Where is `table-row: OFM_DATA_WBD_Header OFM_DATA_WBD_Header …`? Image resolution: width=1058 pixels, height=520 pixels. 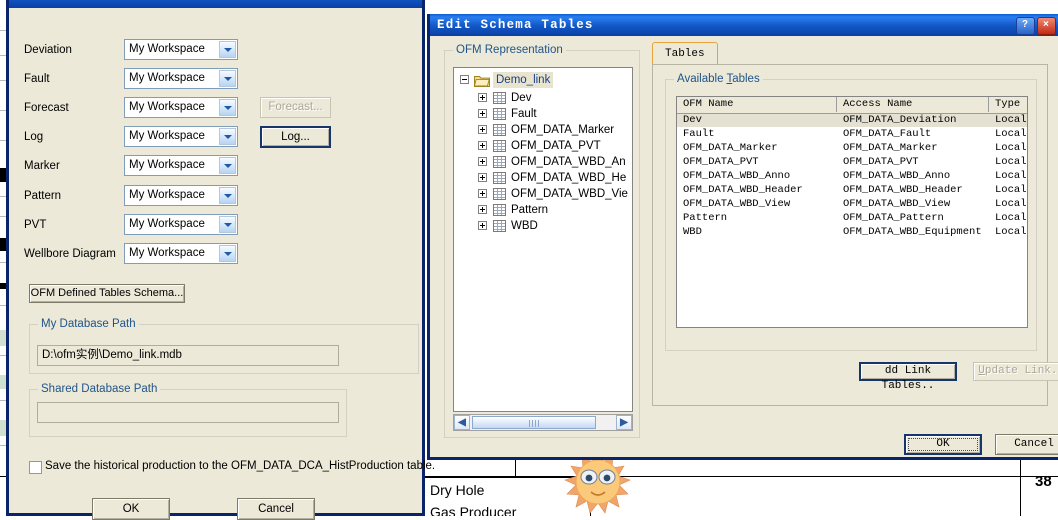
table-row: OFM_DATA_WBD_Header OFM_DATA_WBD_Header … is located at coordinates (852, 190).